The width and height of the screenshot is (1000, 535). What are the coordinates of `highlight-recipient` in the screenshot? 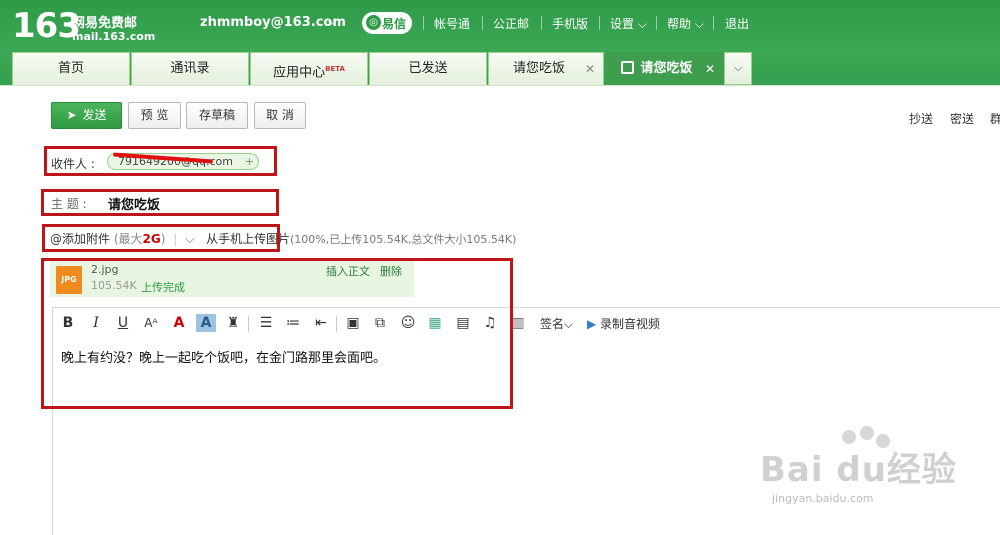 It's located at (160, 161).